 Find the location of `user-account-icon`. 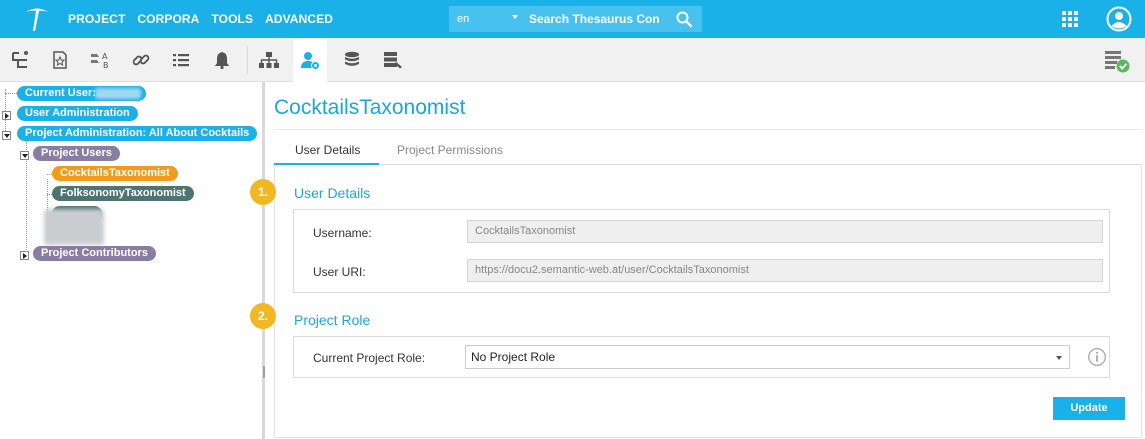

user-account-icon is located at coordinates (1119, 19).